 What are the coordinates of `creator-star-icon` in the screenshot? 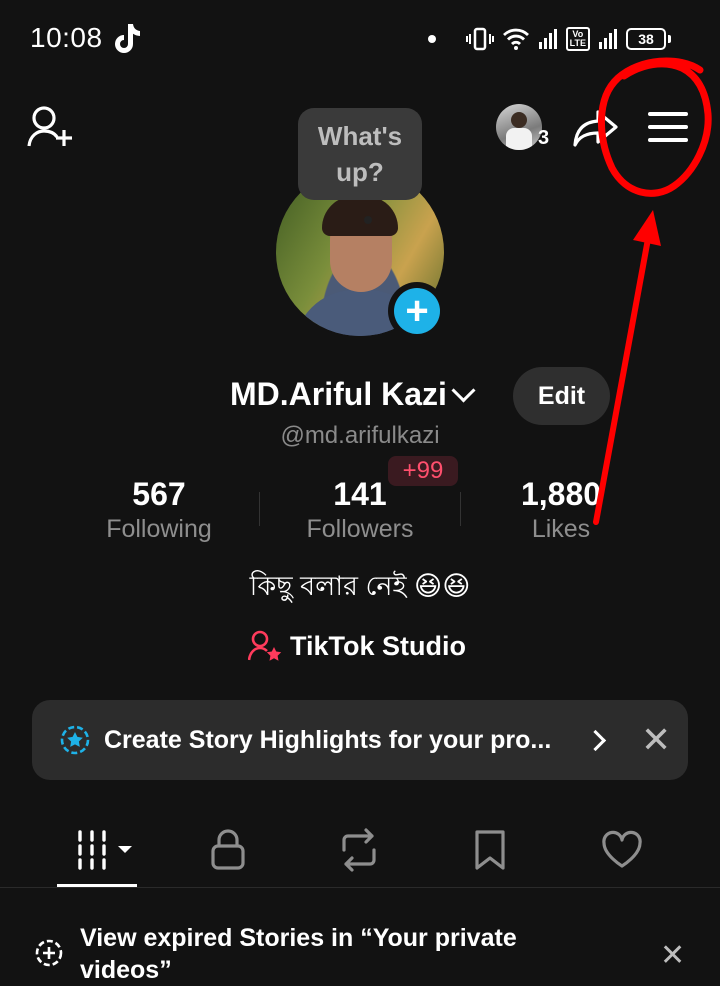 It's located at (265, 645).